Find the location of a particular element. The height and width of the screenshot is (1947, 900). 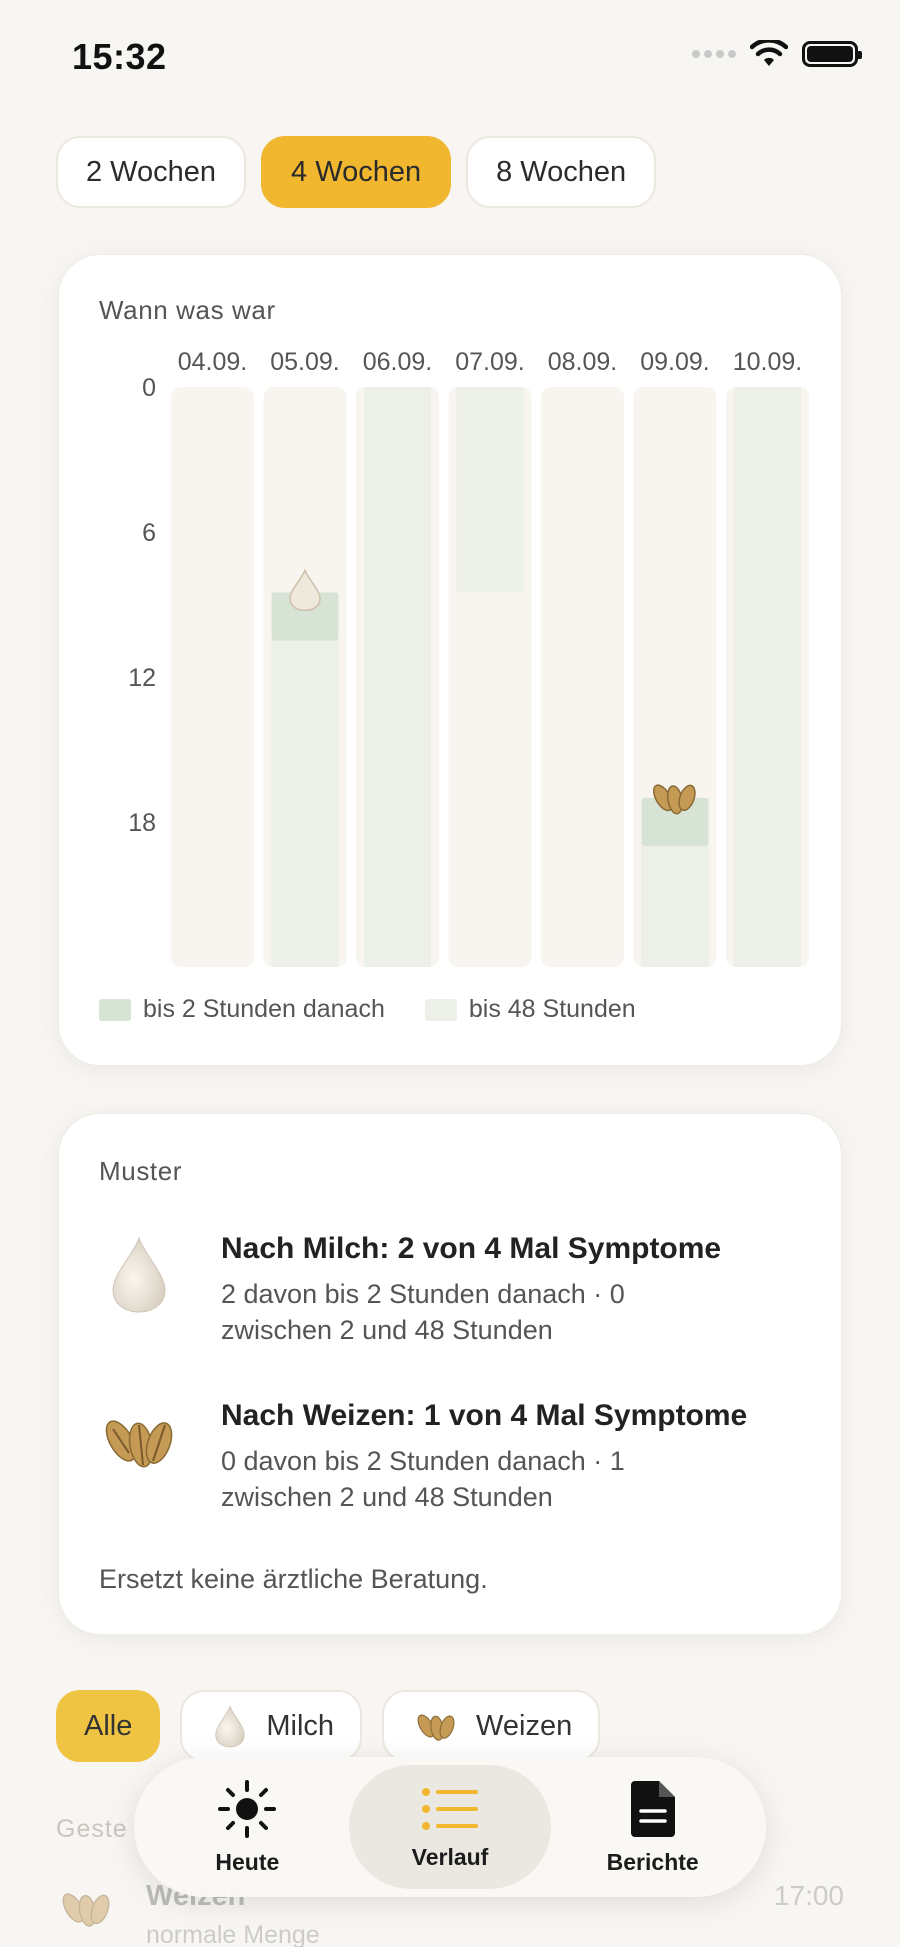

x-tick-label: 09.09. is located at coordinates (675, 362).